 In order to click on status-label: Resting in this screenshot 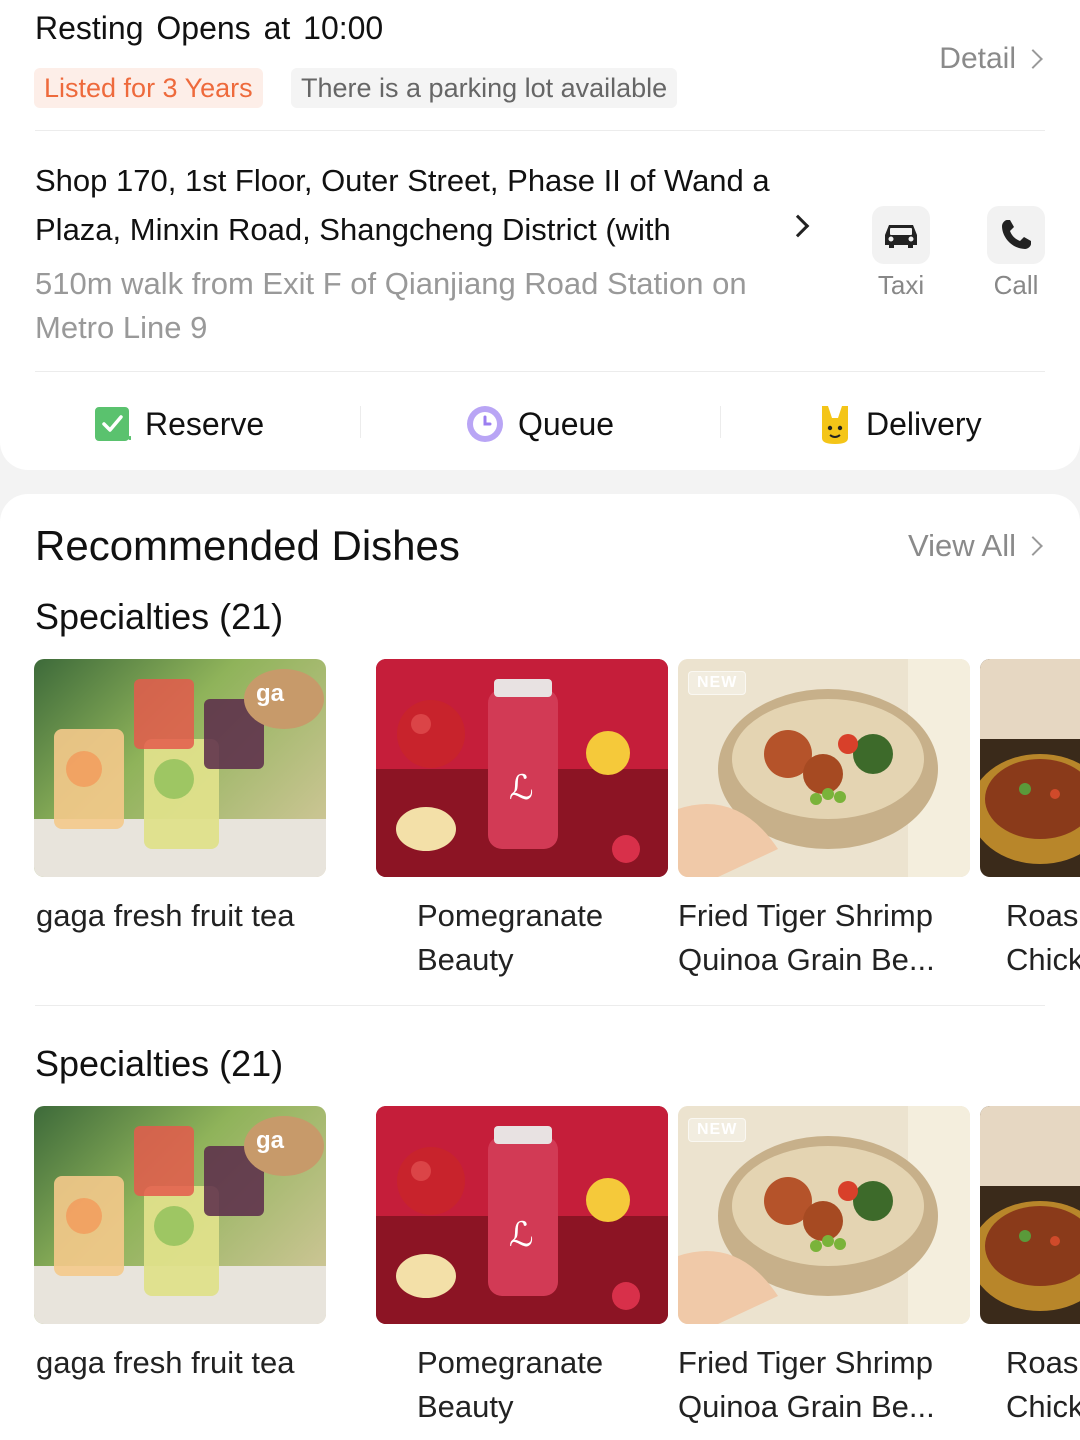, I will do `click(89, 28)`.